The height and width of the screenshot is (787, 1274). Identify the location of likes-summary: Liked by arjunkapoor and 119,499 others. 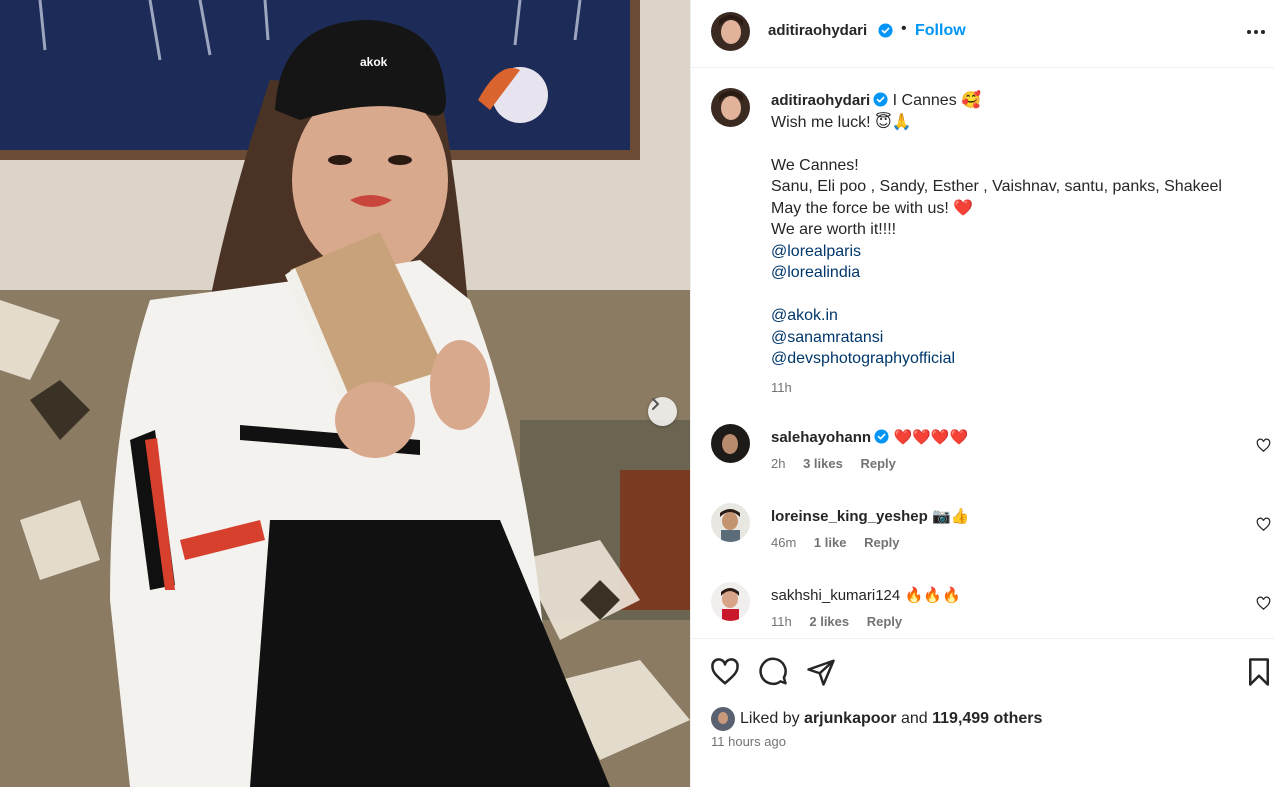
(876, 719).